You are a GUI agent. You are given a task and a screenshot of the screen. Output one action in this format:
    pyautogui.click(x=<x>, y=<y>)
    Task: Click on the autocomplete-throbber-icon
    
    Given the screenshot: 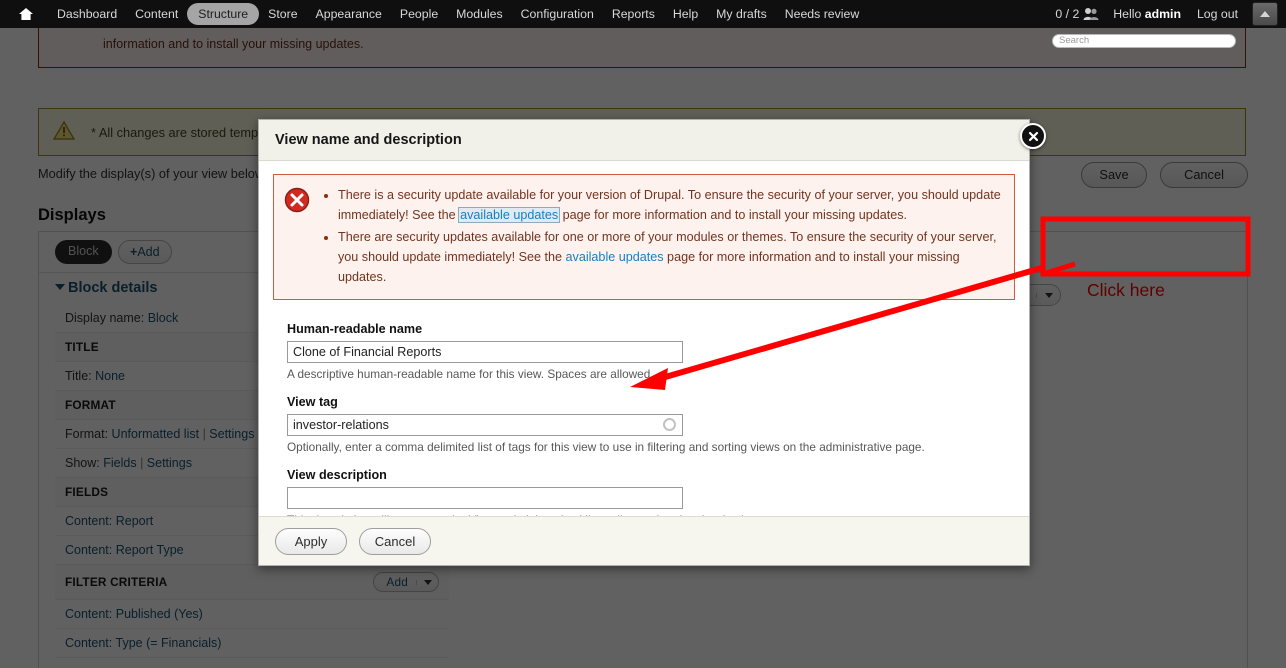 What is the action you would take?
    pyautogui.click(x=669, y=424)
    